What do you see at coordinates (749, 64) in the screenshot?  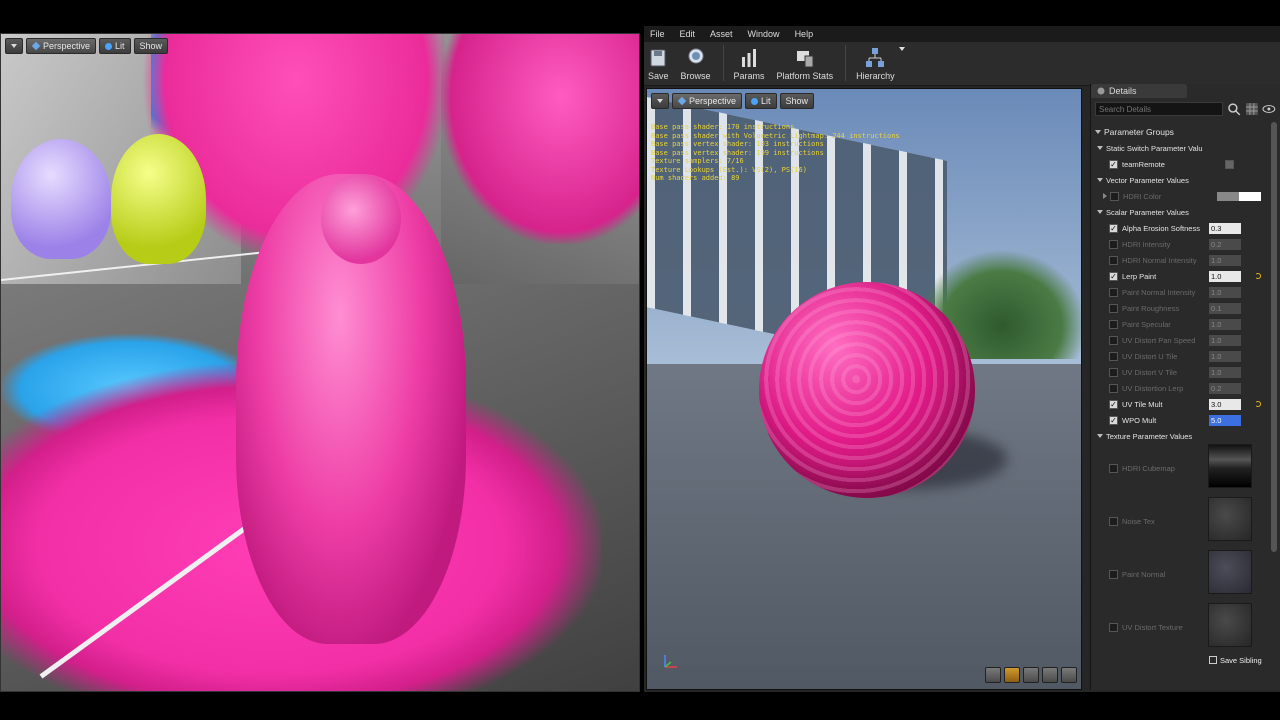 I see `params-button: Params` at bounding box center [749, 64].